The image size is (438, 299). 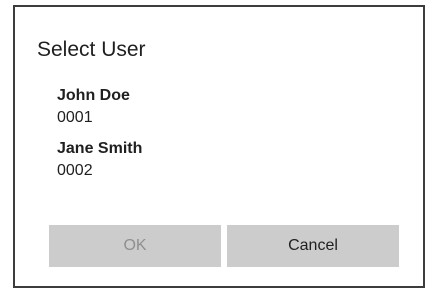 What do you see at coordinates (75, 170) in the screenshot?
I see `user-id: 0002` at bounding box center [75, 170].